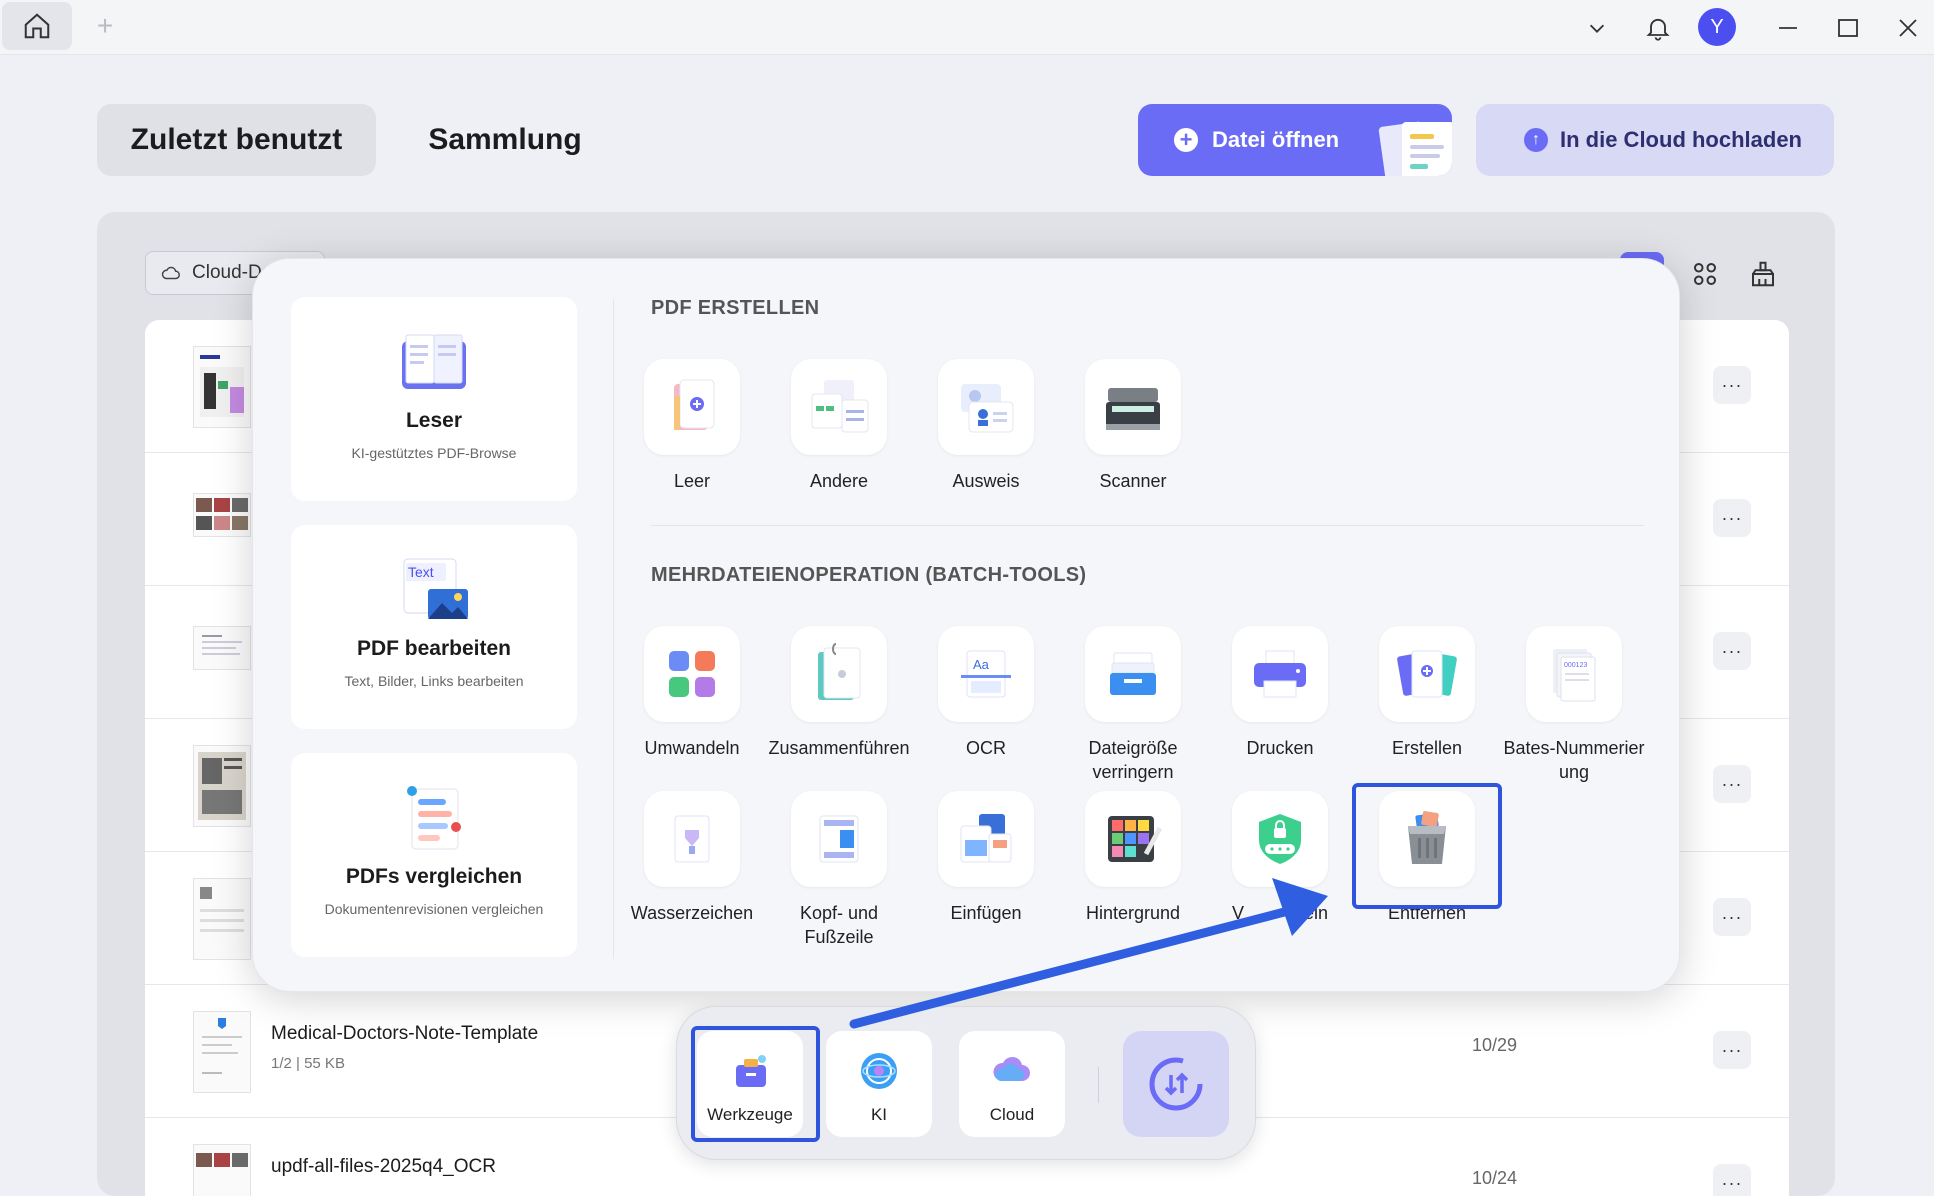 The width and height of the screenshot is (1934, 1196). Describe the element at coordinates (981, 664) in the screenshot. I see `svg-text: Aa` at that location.